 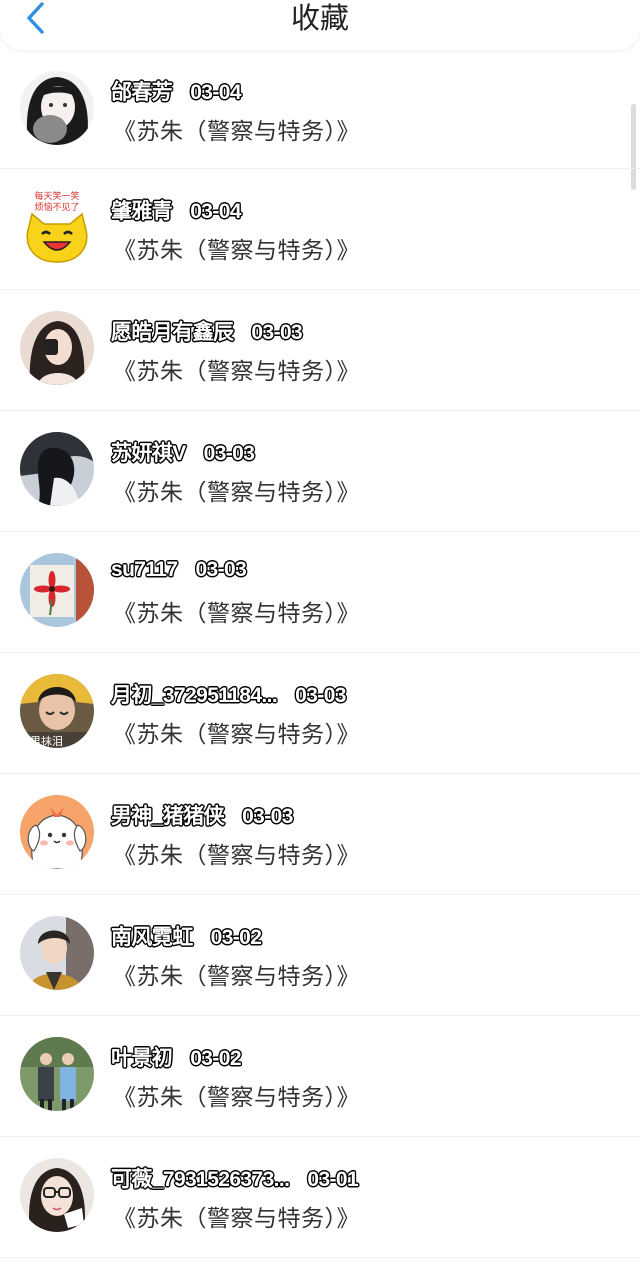 What do you see at coordinates (142, 92) in the screenshot?
I see `user-name: 邰春芳` at bounding box center [142, 92].